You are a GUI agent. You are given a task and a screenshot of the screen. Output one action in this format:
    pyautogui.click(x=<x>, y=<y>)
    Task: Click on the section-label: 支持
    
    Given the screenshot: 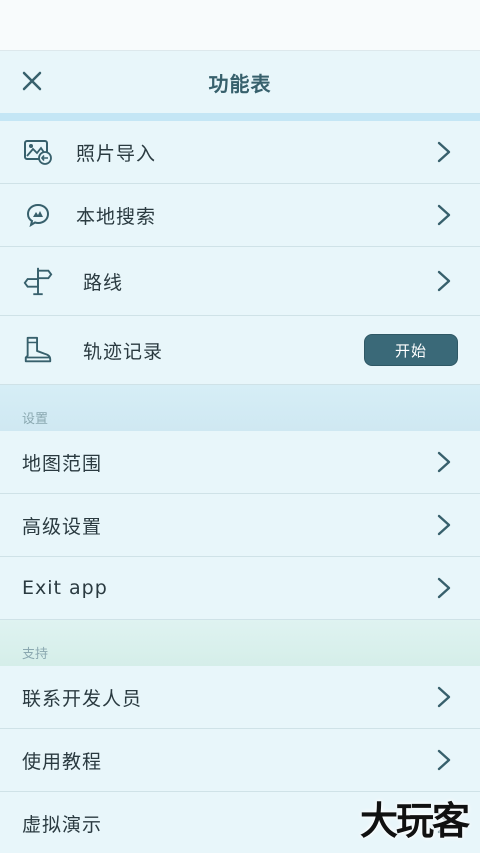 What is the action you would take?
    pyautogui.click(x=35, y=654)
    